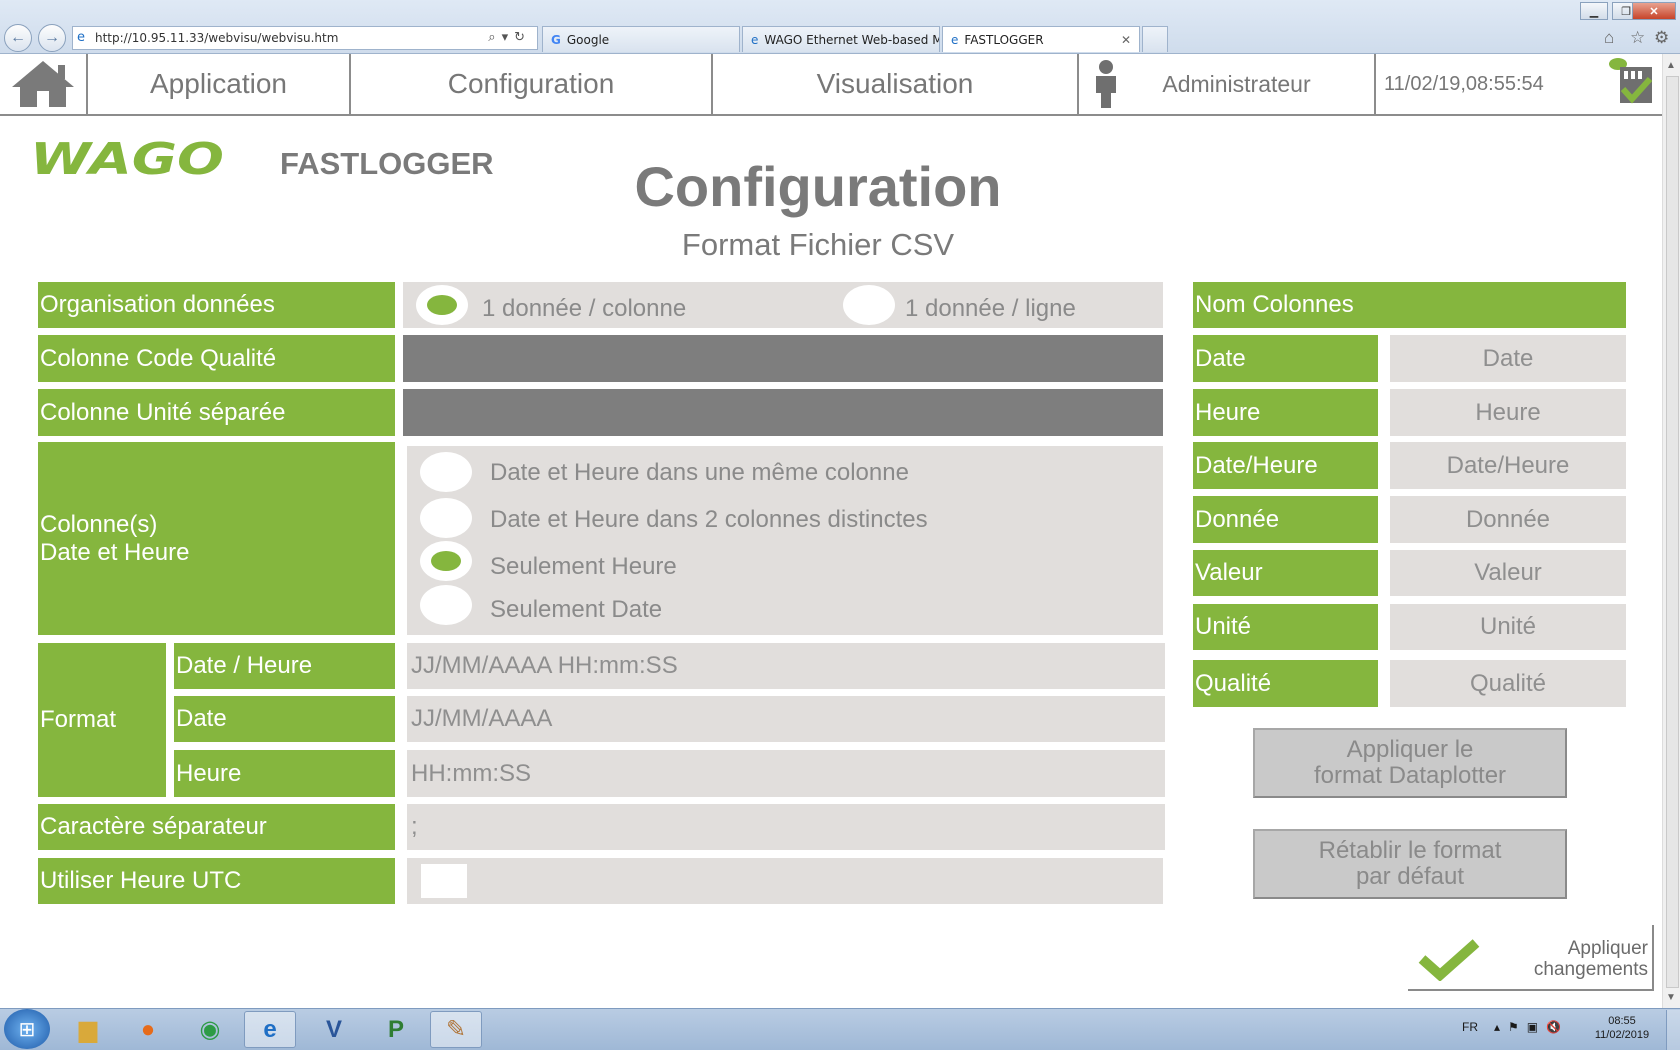 Image resolution: width=1680 pixels, height=1050 pixels. I want to click on settings-gear-icon: ⚙, so click(1661, 38).